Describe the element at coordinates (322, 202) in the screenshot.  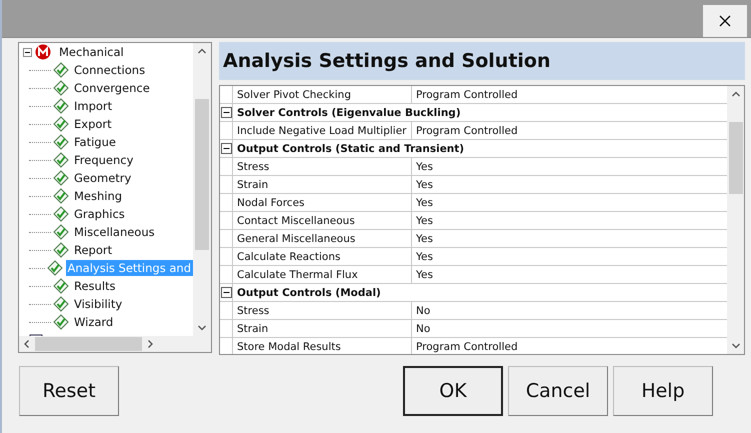
I see `property-name: Nodal Forces` at that location.